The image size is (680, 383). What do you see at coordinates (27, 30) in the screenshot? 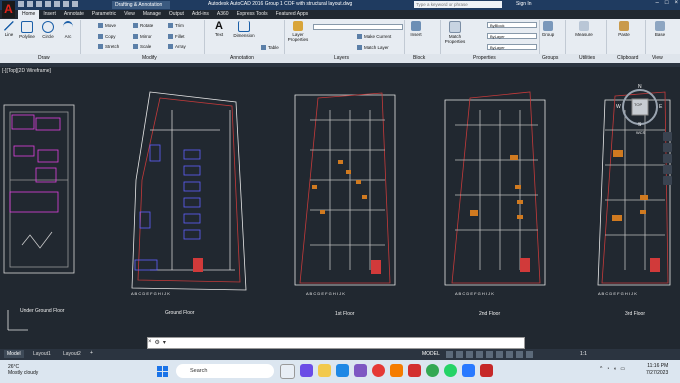
I see `polyline-button: Polyline` at bounding box center [27, 30].